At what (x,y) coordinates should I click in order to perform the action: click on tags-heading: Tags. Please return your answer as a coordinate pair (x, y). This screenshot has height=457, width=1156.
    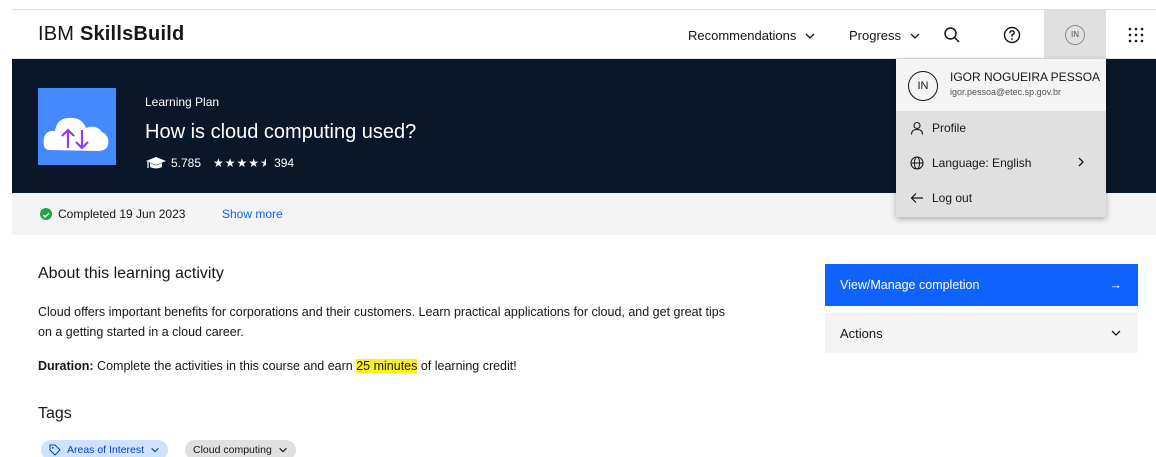
    Looking at the image, I should click on (55, 413).